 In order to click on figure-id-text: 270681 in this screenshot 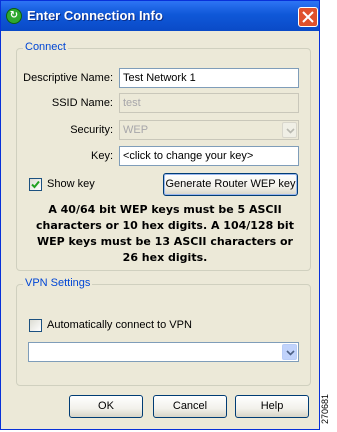, I will do `click(325, 409)`.